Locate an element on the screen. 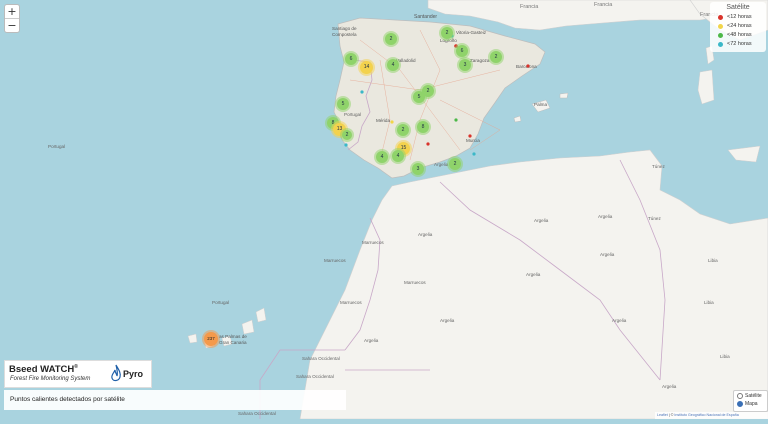  radio-selected-icon is located at coordinates (740, 404).